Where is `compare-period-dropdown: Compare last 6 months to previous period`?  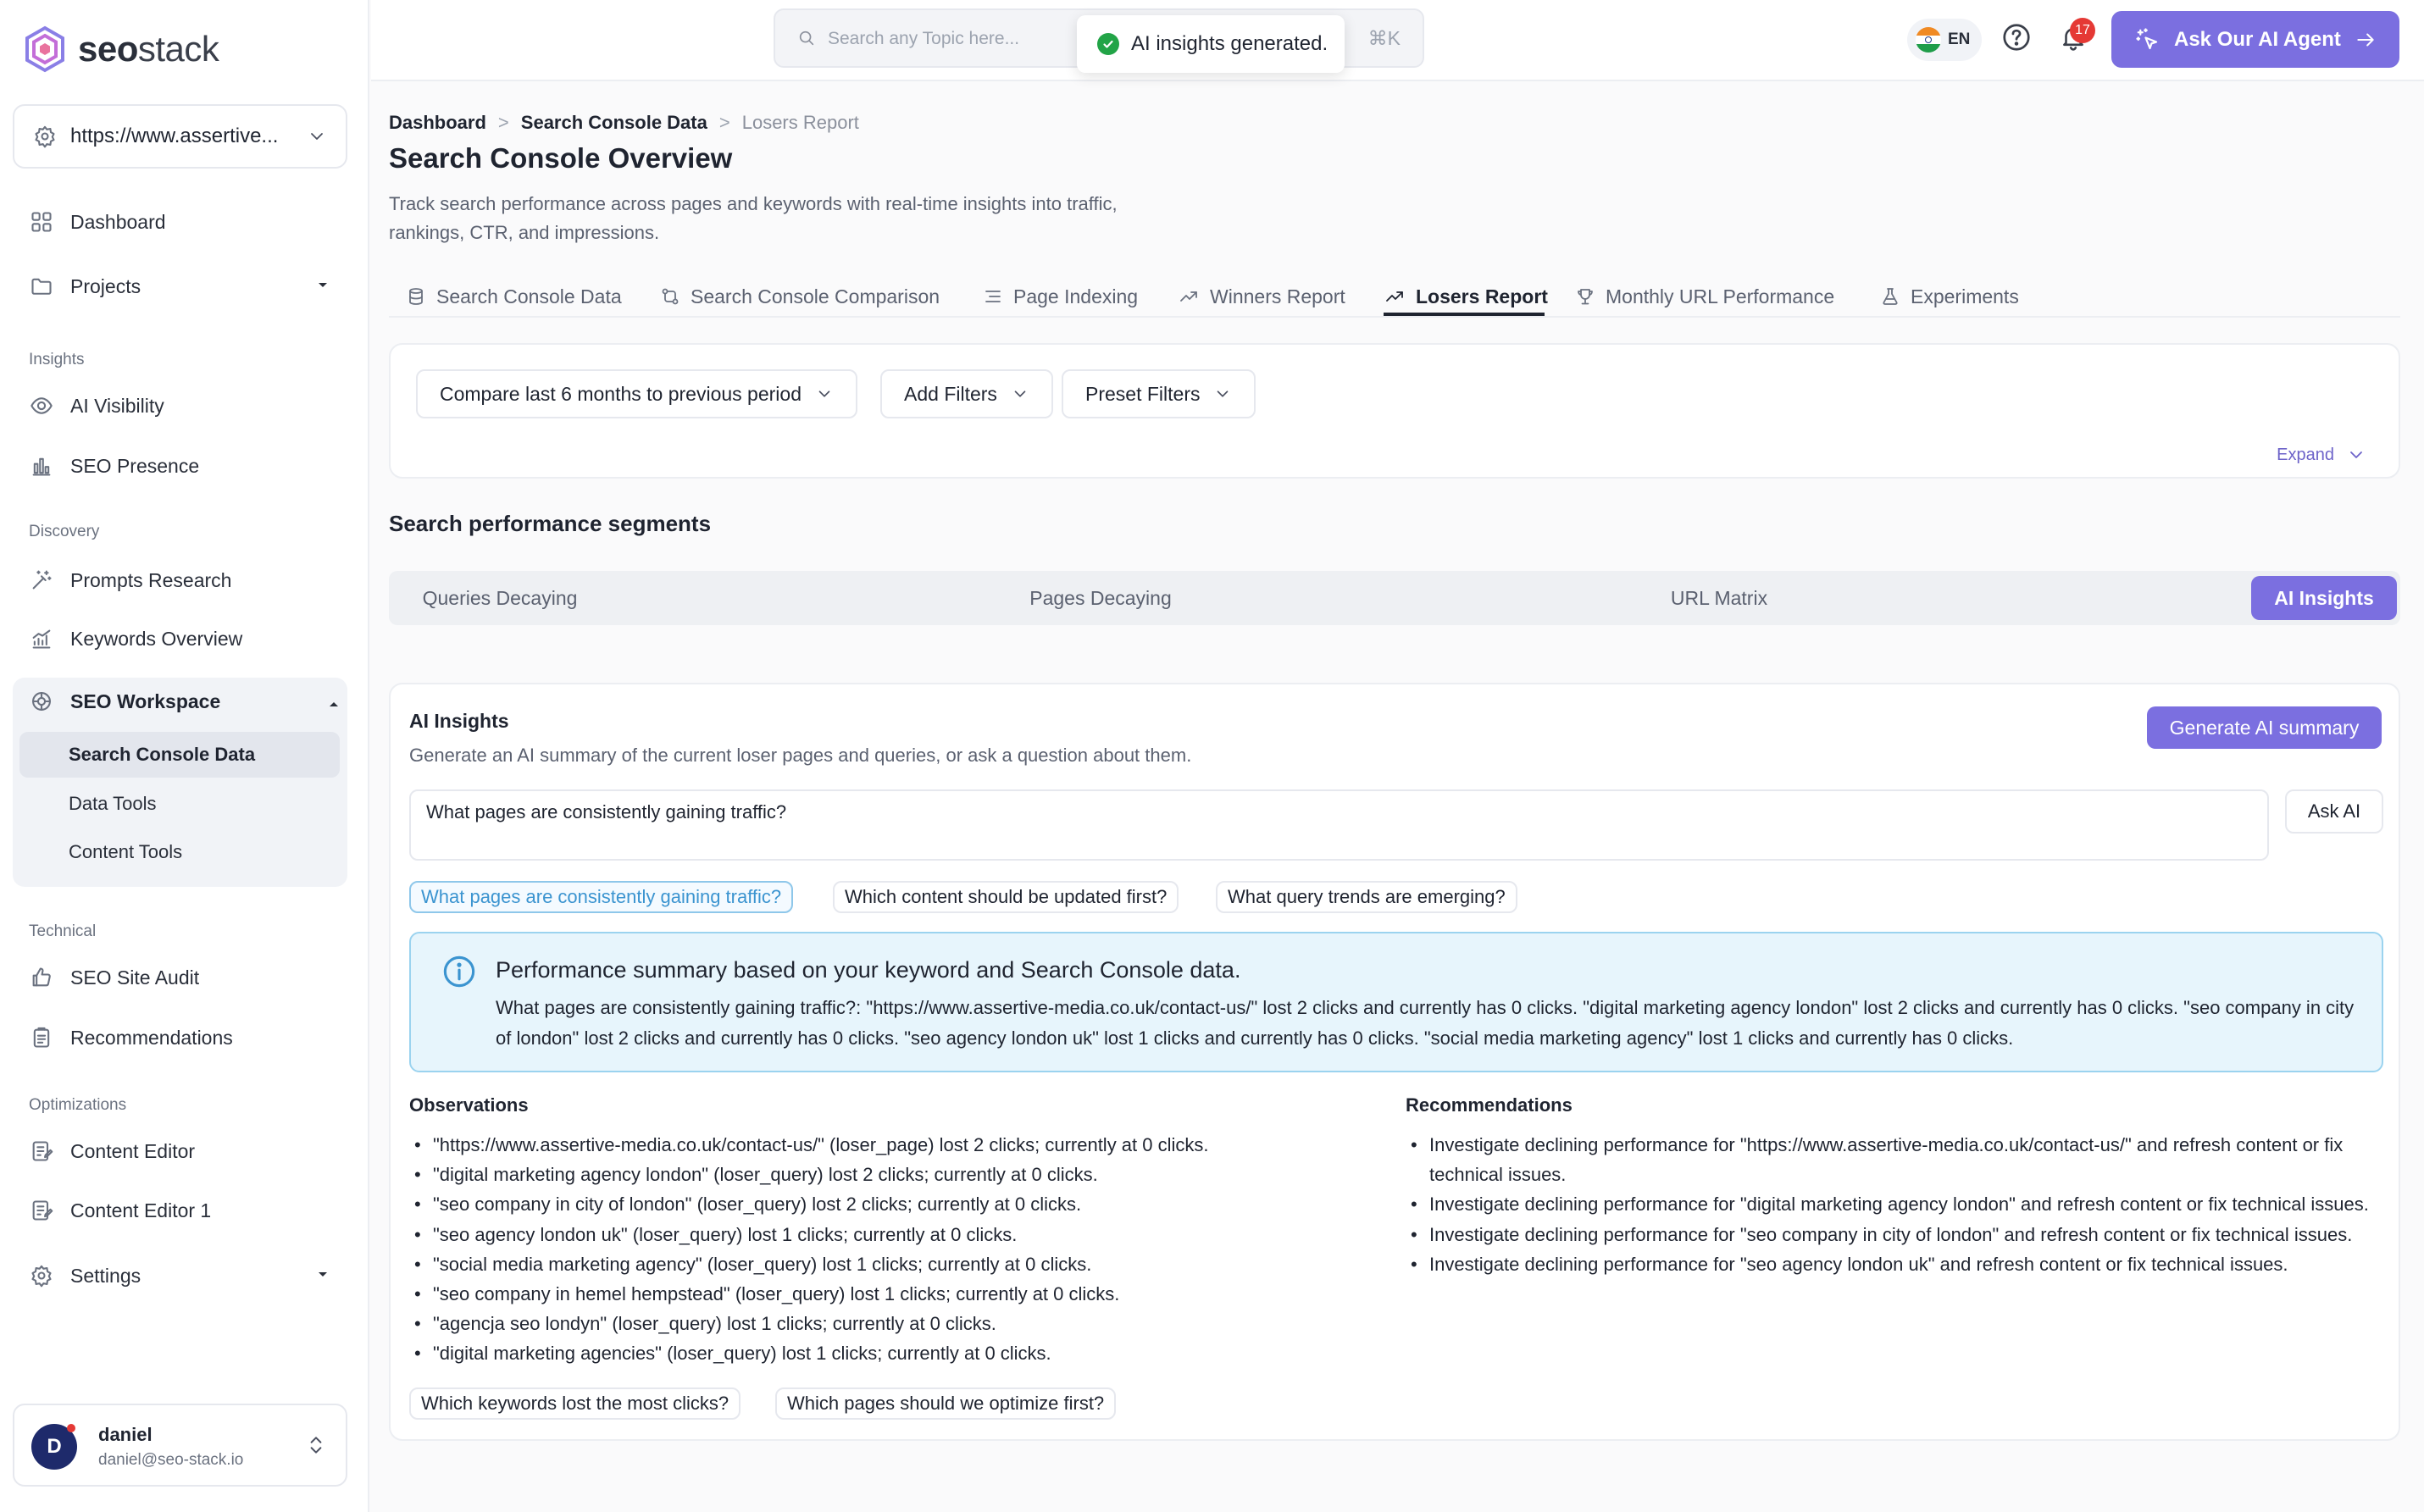
compare-period-dropdown: Compare last 6 months to previous period is located at coordinates (636, 393).